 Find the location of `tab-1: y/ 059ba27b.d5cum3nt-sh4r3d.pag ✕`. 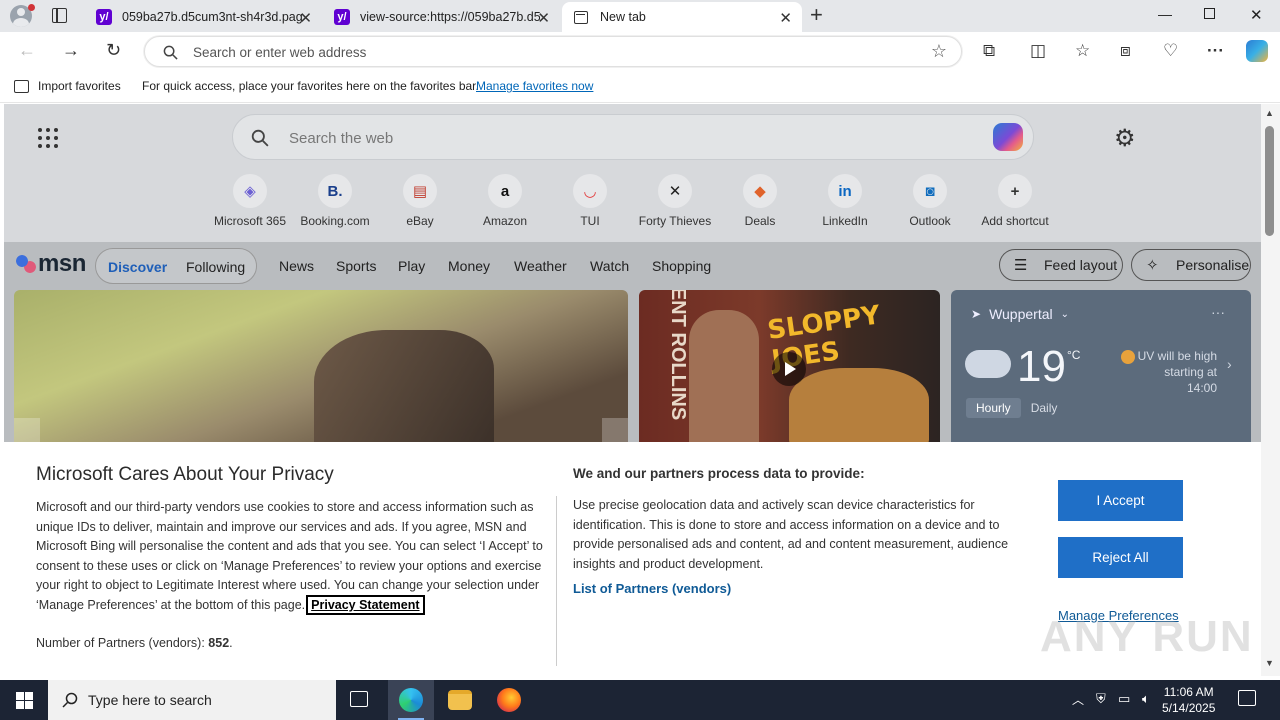

tab-1: y/ 059ba27b.d5cum3nt-sh4r3d.pag ✕ is located at coordinates (204, 17).